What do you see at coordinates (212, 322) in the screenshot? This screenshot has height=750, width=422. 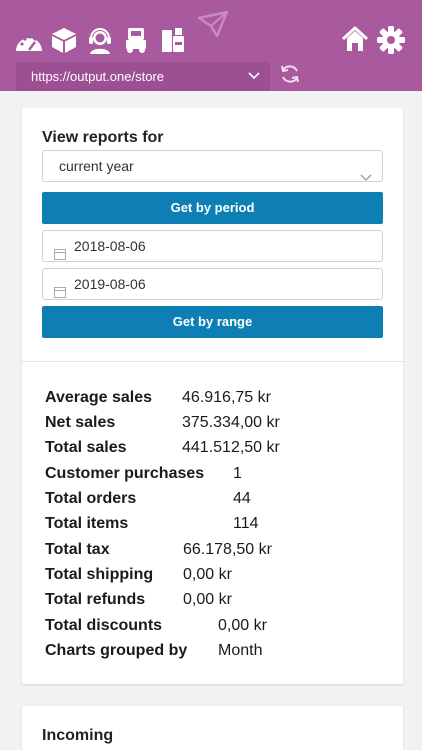 I see `get-by-range-button: Get by range` at bounding box center [212, 322].